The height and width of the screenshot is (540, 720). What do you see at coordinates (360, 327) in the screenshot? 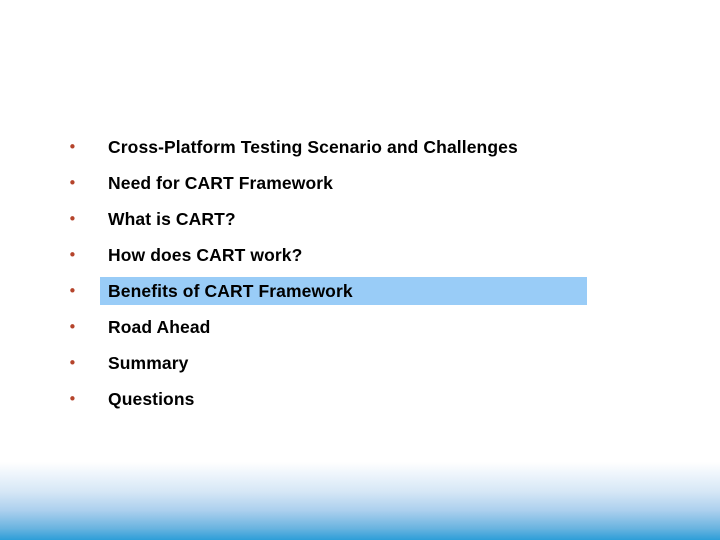
I see `list-item: • Road Ahead` at bounding box center [360, 327].